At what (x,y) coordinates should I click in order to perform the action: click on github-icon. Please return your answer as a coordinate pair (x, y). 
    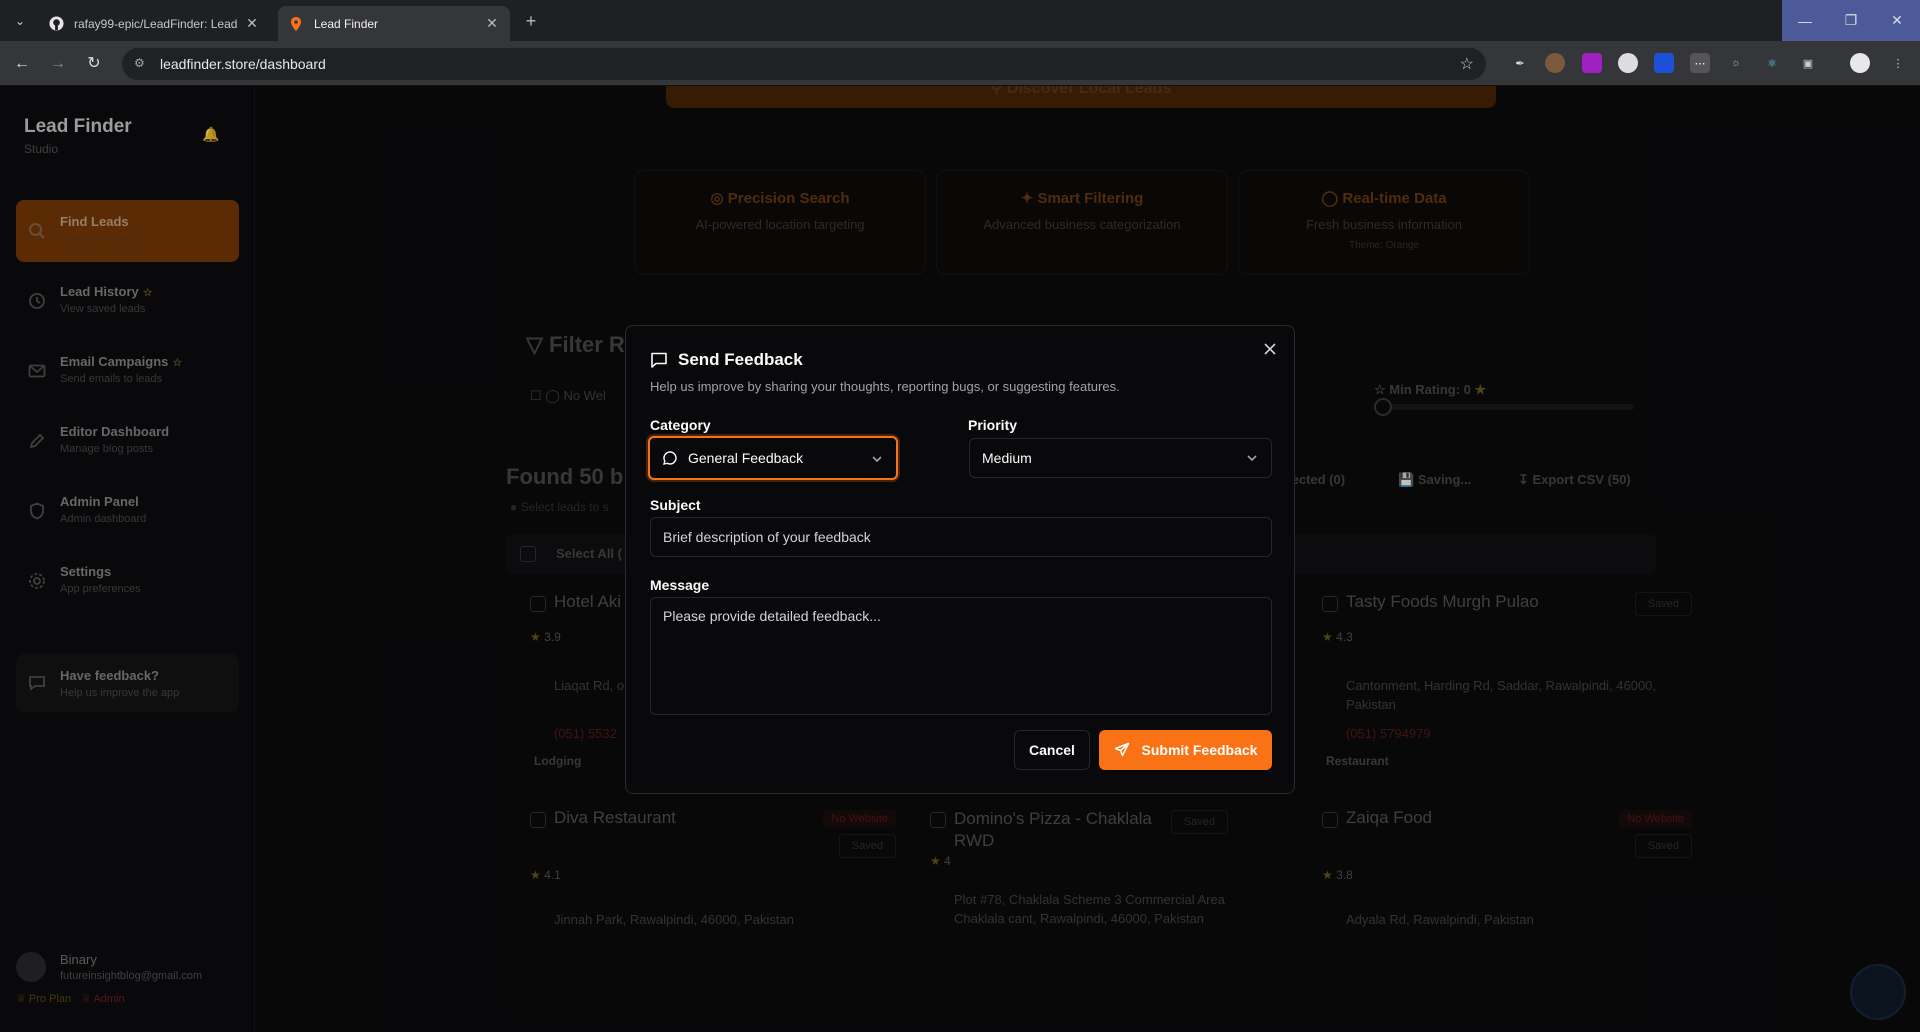
    Looking at the image, I should click on (56, 24).